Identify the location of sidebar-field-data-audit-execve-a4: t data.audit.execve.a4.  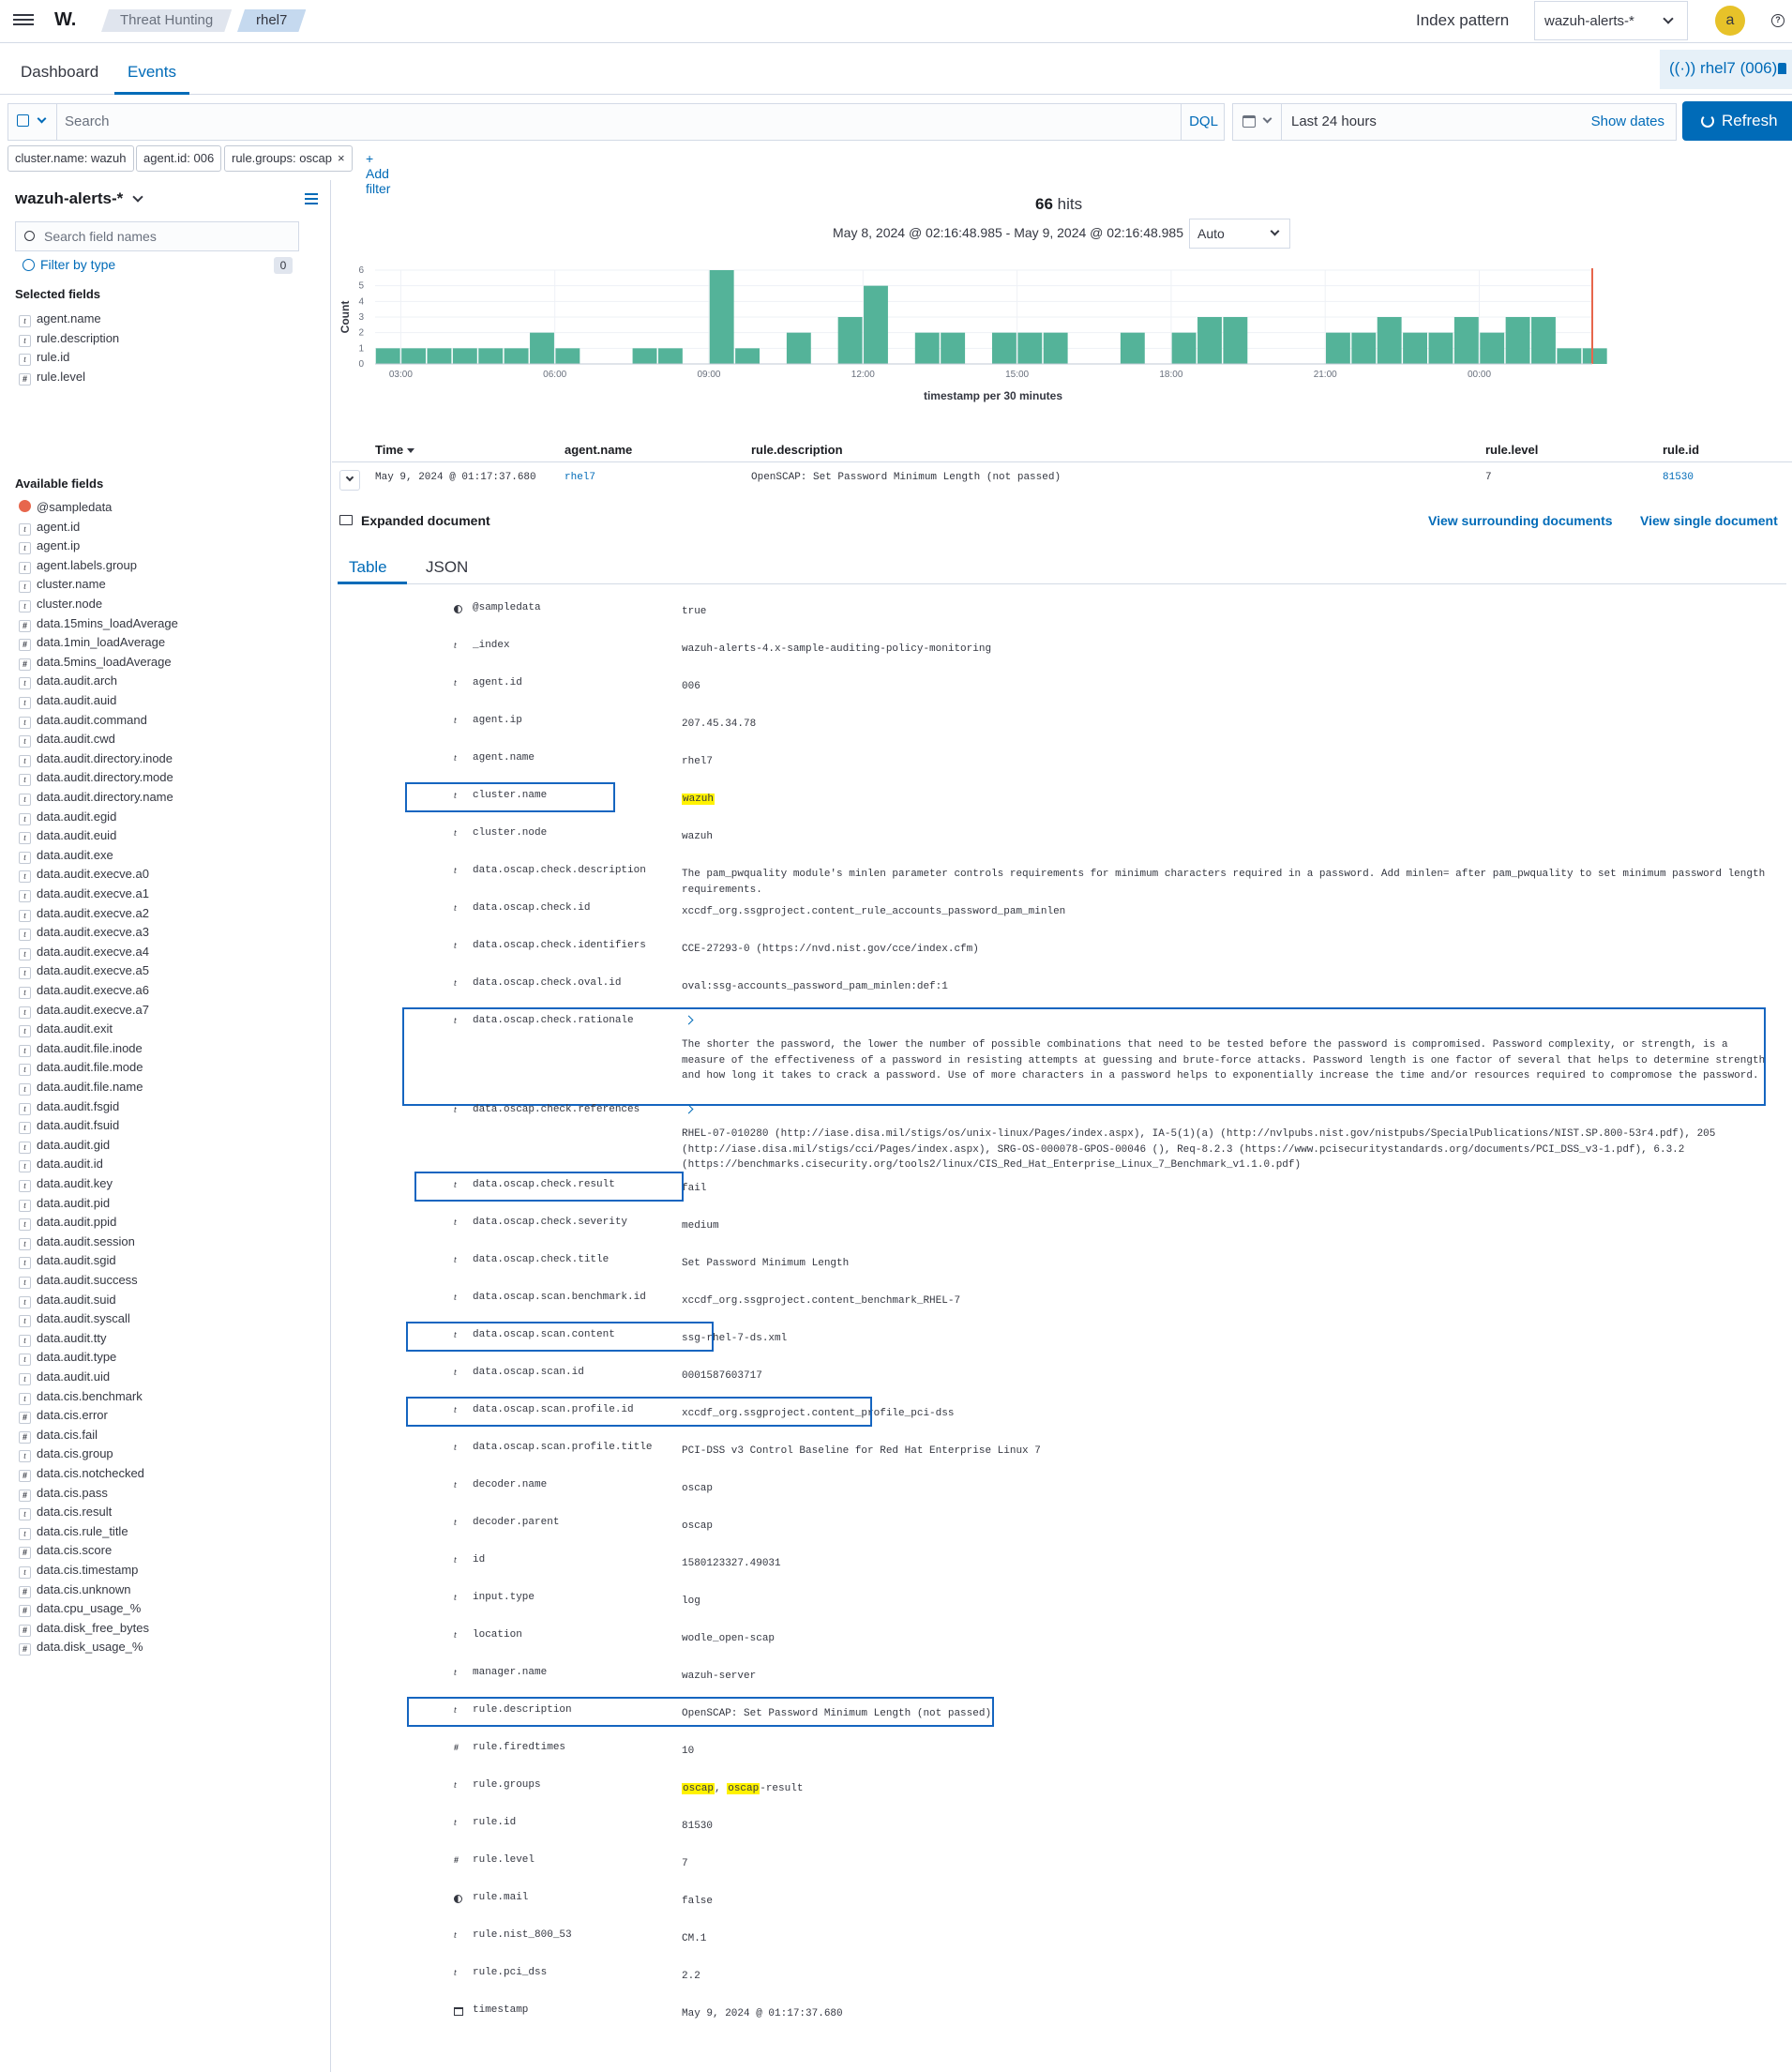
(84, 952).